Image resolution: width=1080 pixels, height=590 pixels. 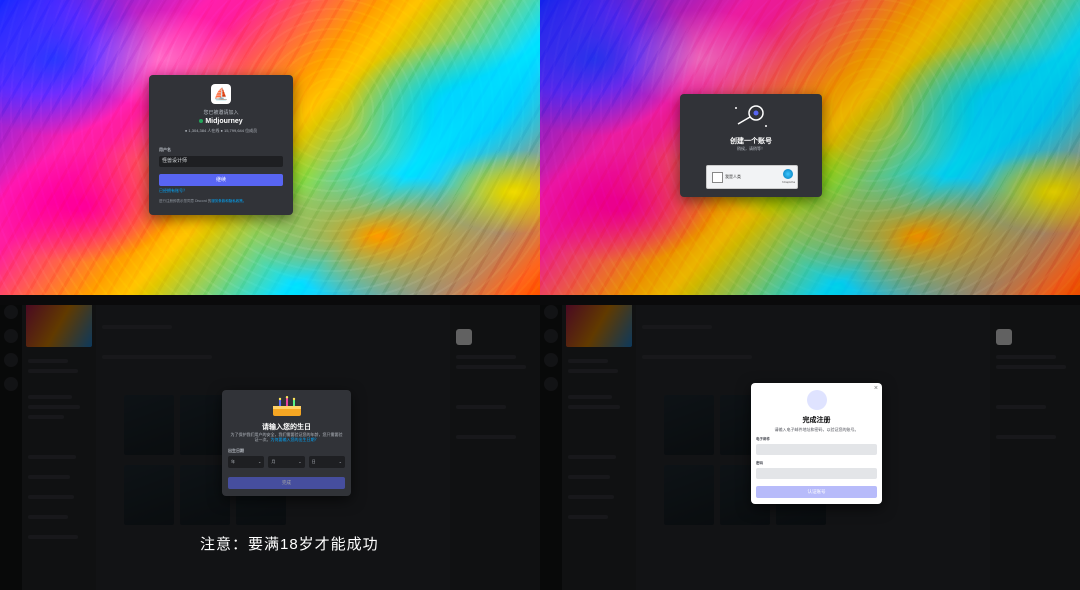 What do you see at coordinates (201, 121) in the screenshot?
I see `verified-icon` at bounding box center [201, 121].